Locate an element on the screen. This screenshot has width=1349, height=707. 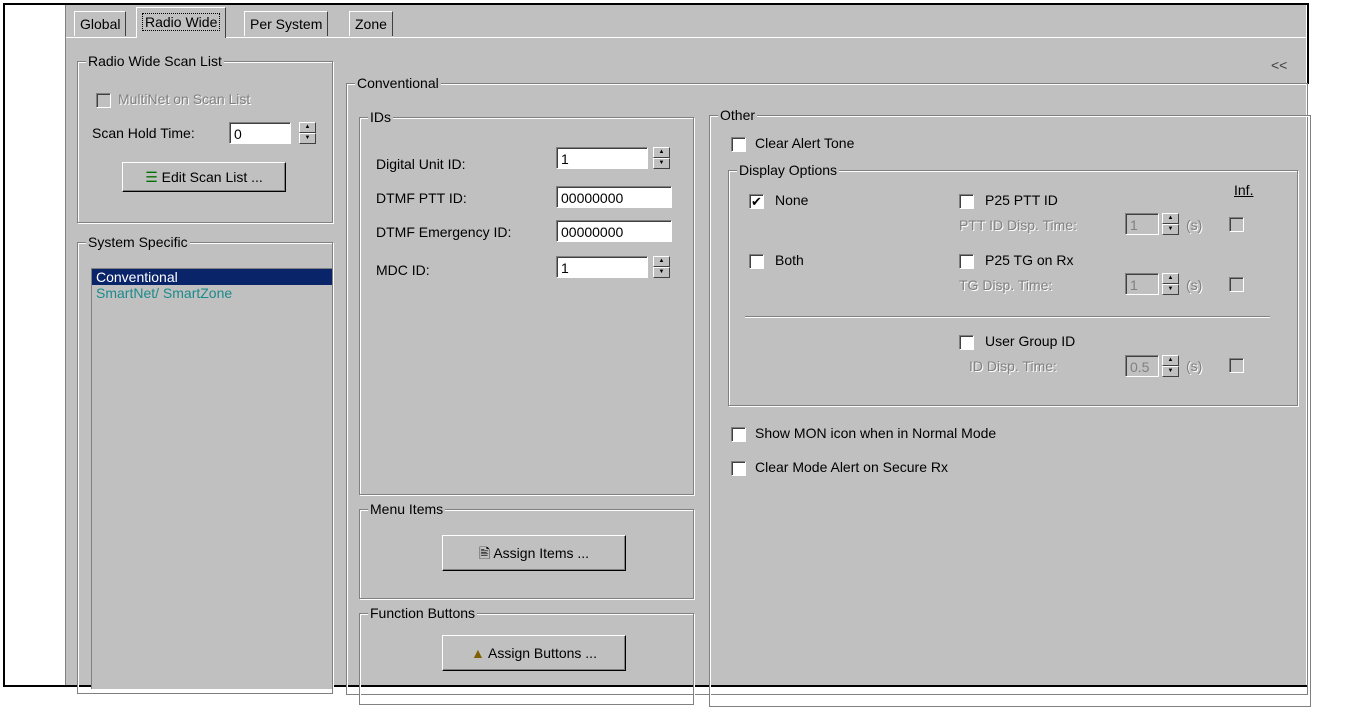
show-mon-label: Show MON icon when in Normal Mode is located at coordinates (876, 433).